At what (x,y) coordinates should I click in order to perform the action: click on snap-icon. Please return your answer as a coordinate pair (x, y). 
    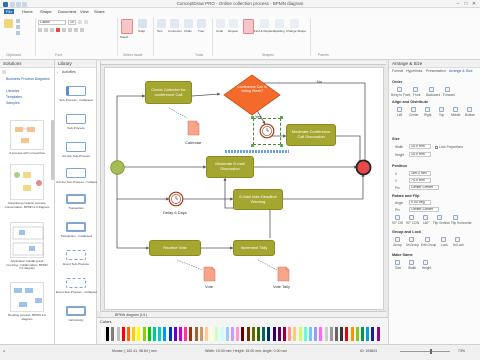
    Looking at the image, I should click on (142, 23).